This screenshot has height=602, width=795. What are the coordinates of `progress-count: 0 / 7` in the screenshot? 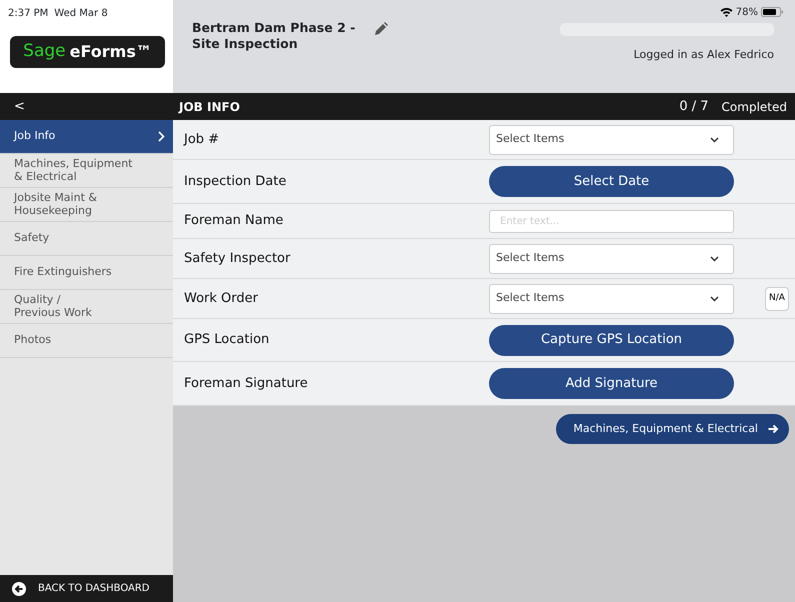 It's located at (694, 107).